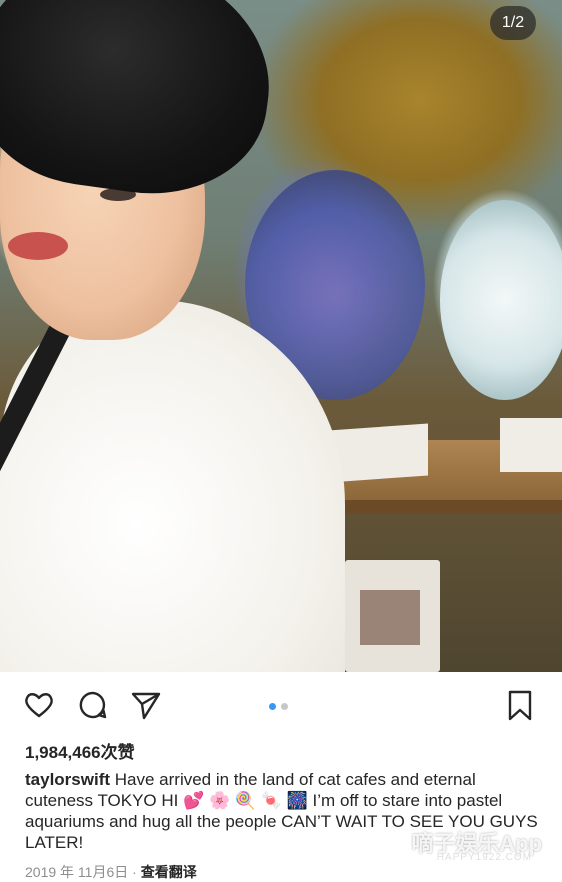  Describe the element at coordinates (39, 705) in the screenshot. I see `heart-icon` at that location.